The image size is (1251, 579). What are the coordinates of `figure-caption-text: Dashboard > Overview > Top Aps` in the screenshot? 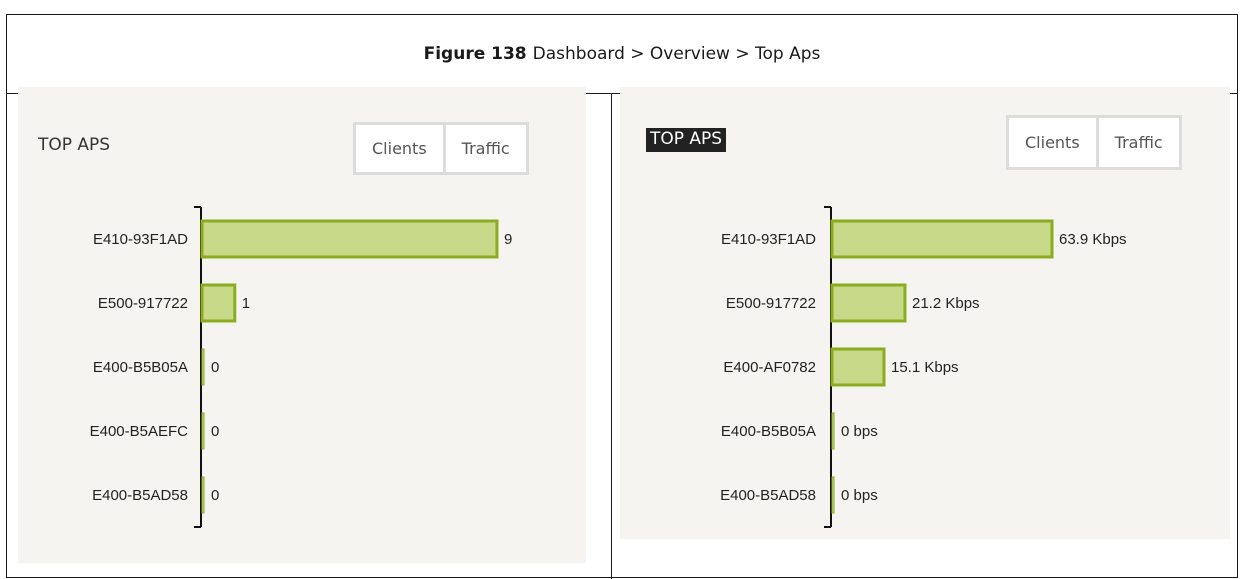 It's located at (676, 54).